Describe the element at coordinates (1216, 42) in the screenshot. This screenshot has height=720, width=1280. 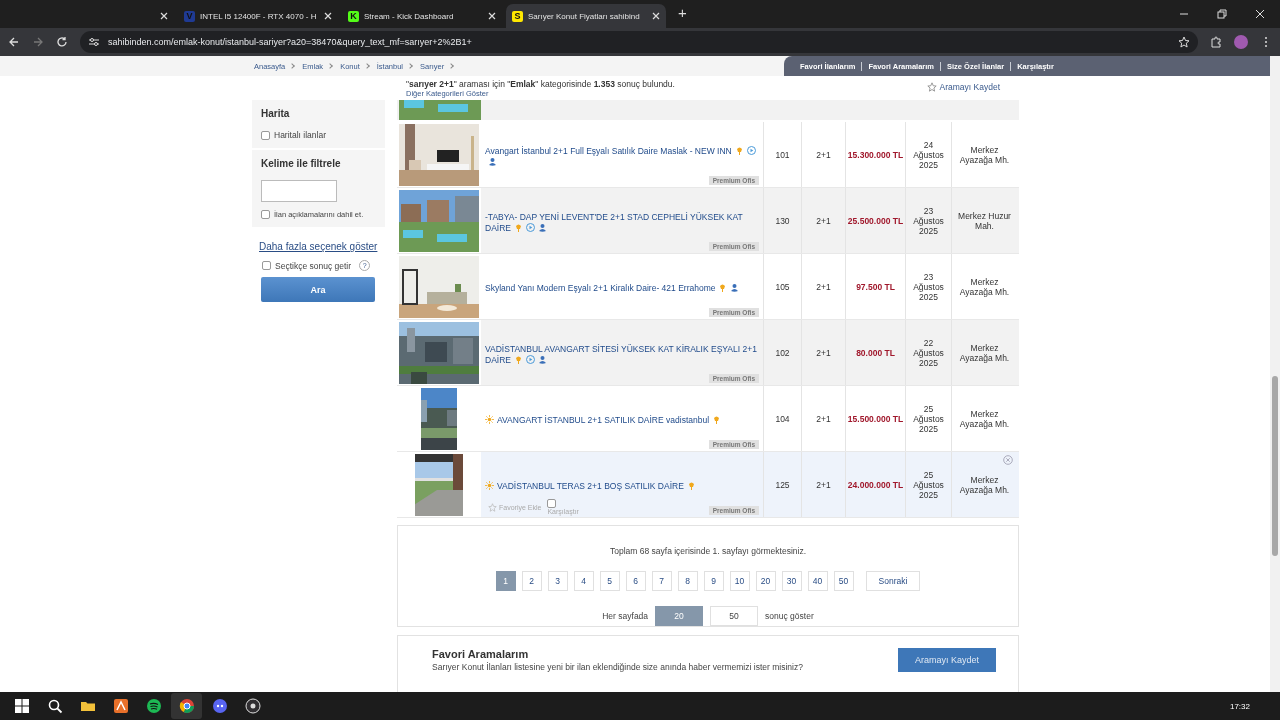
I see `puzzle-icon` at that location.